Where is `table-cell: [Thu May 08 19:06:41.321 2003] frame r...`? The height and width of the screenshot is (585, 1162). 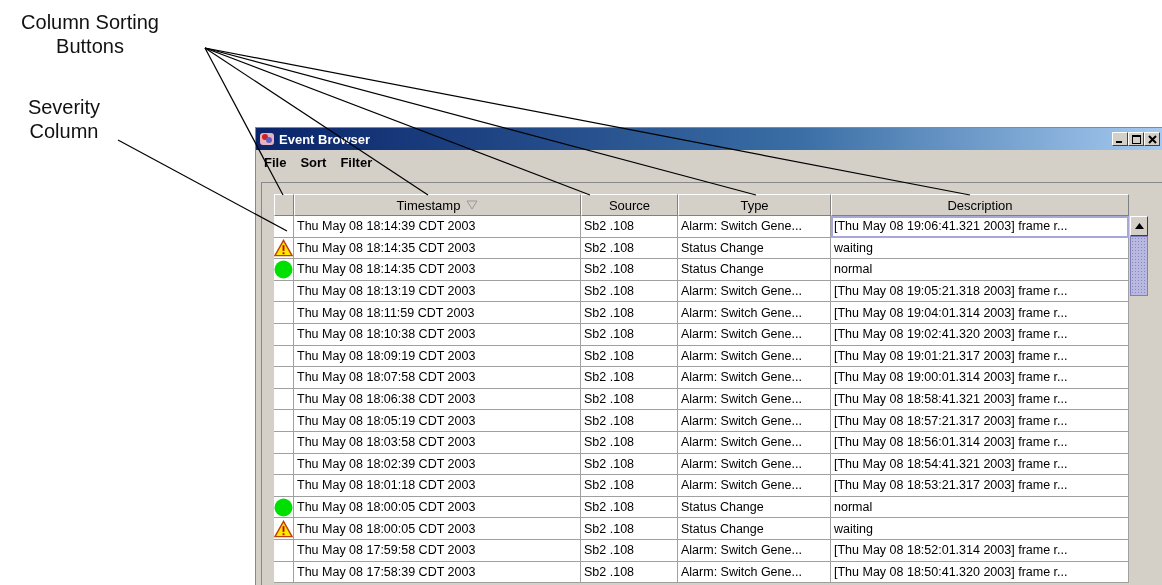
table-cell: [Thu May 08 19:06:41.321 2003] frame r... is located at coordinates (980, 227).